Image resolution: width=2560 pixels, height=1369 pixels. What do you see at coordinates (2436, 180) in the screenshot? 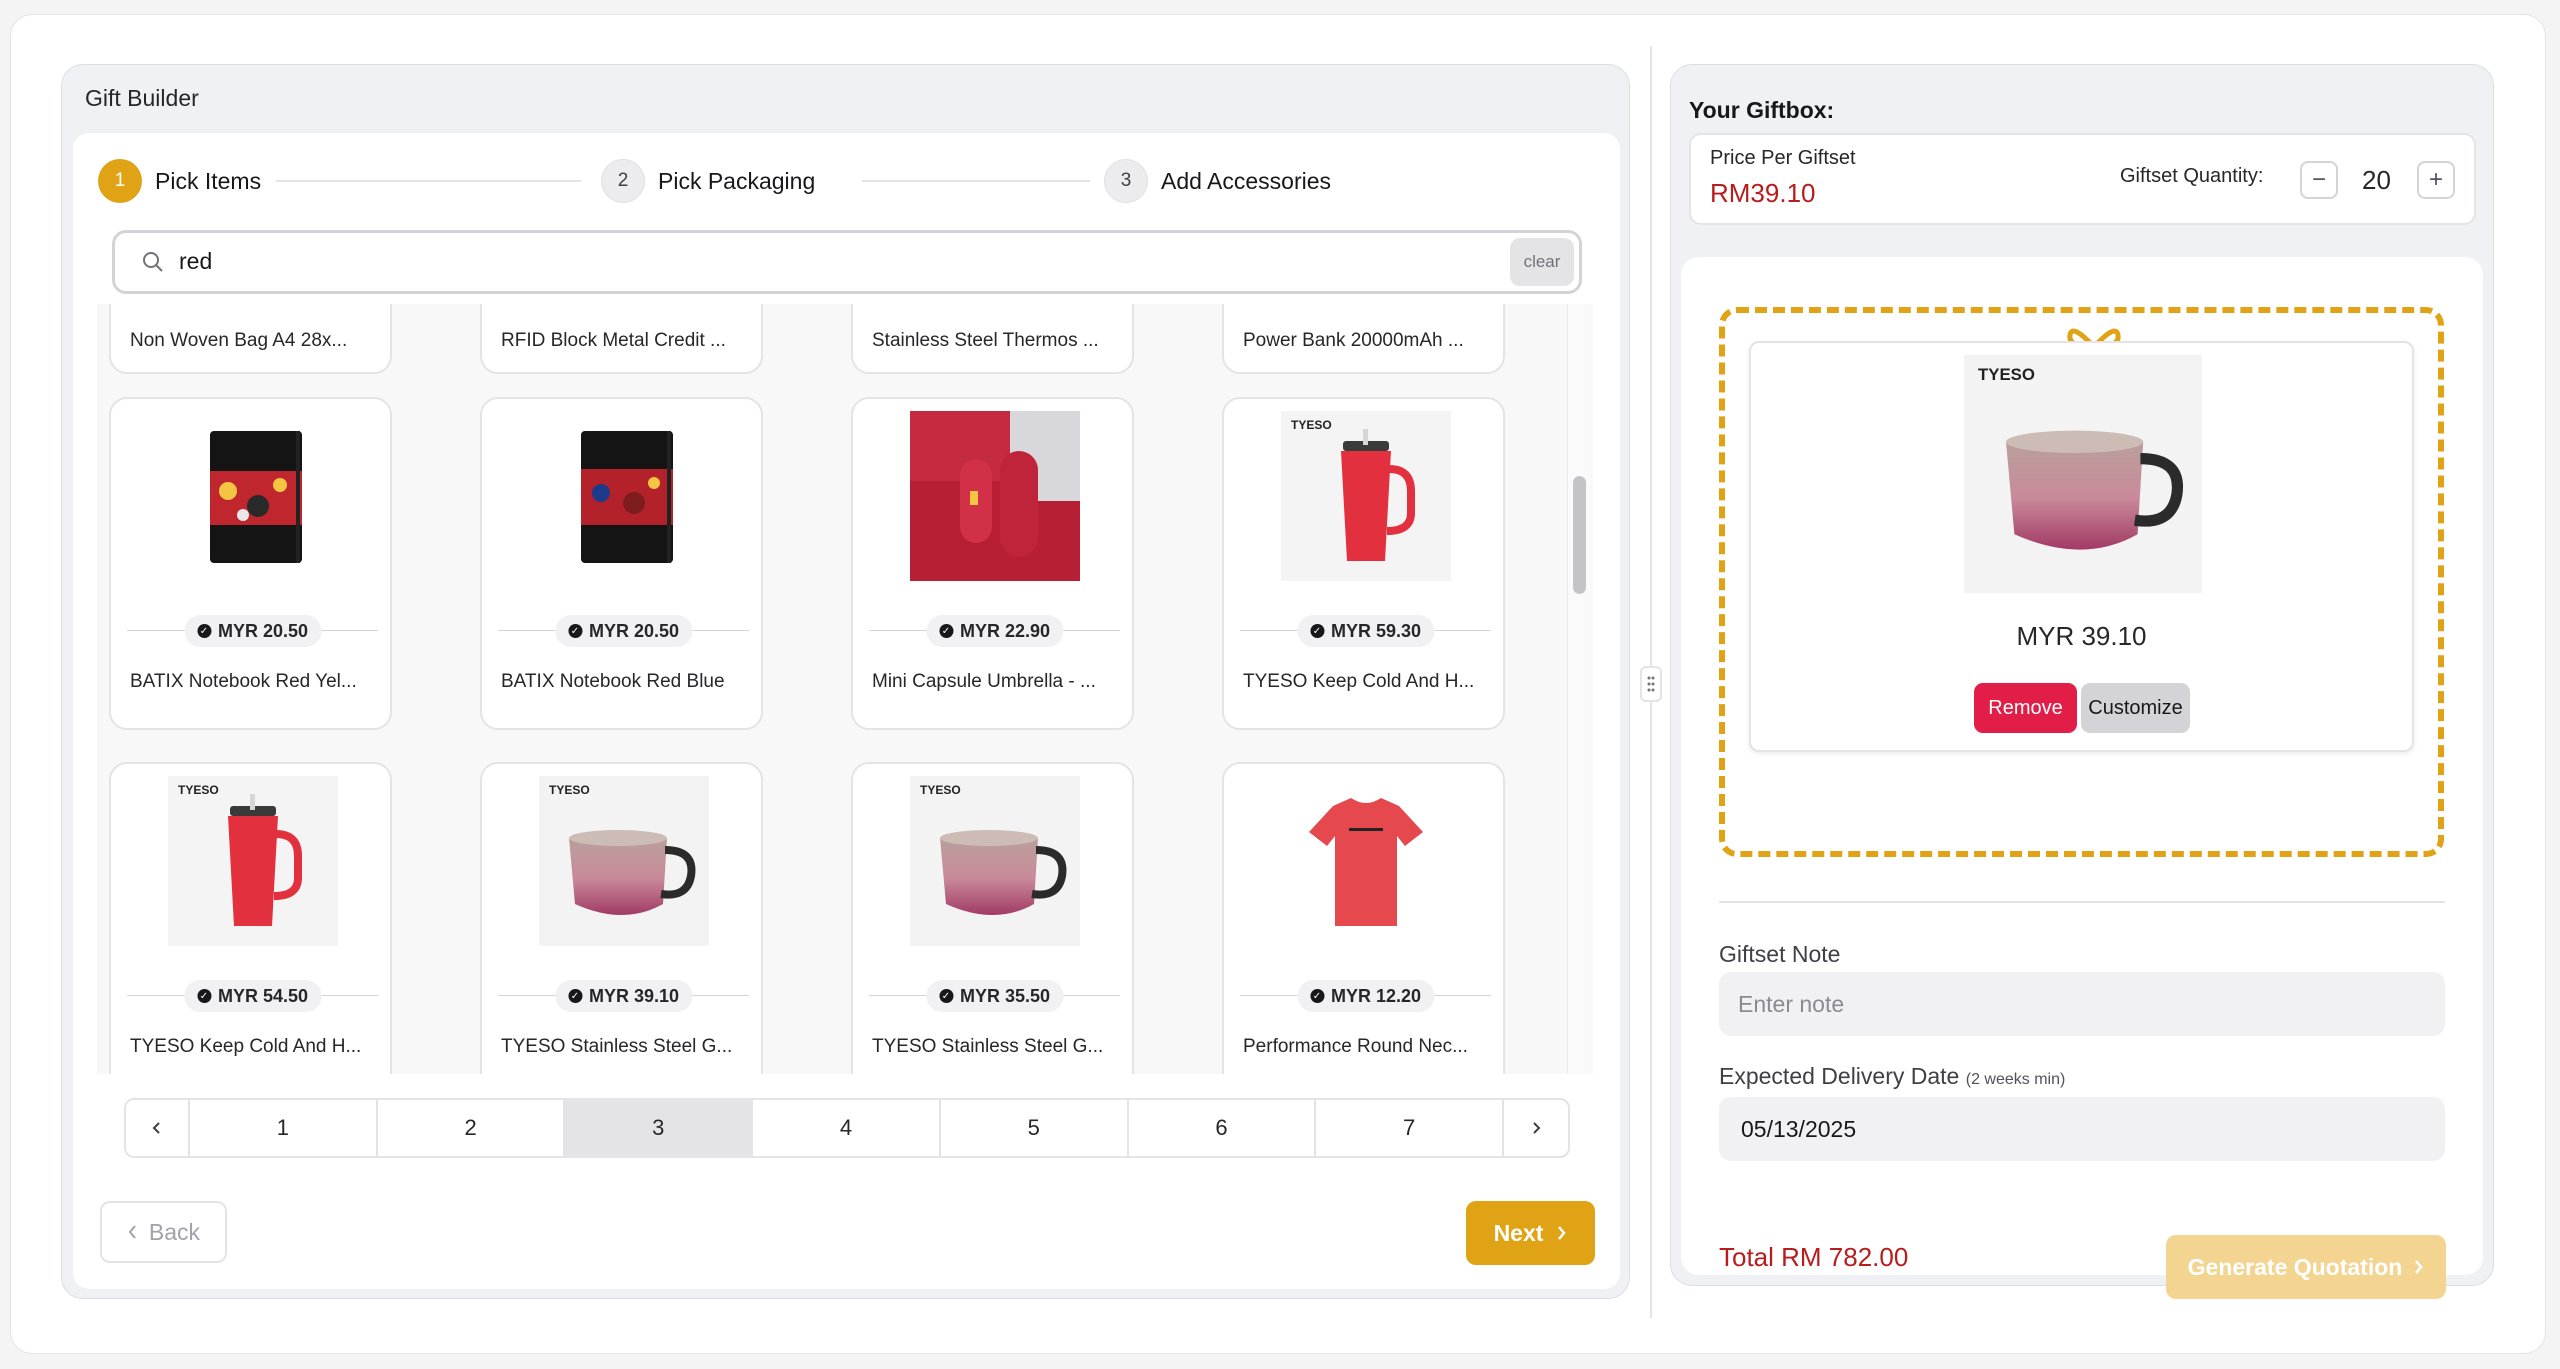
I see `quantity-increase-button: +` at bounding box center [2436, 180].